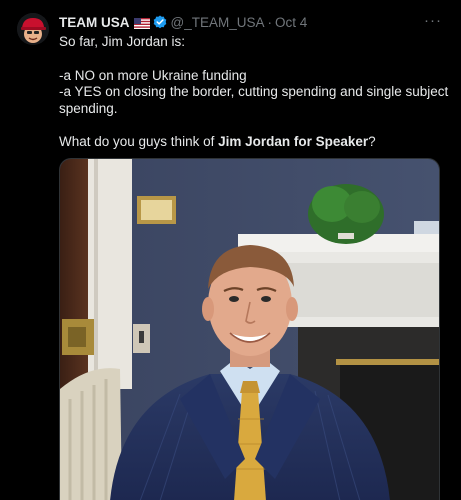 The height and width of the screenshot is (500, 461). What do you see at coordinates (160, 22) in the screenshot?
I see `verified-badge-icon` at bounding box center [160, 22].